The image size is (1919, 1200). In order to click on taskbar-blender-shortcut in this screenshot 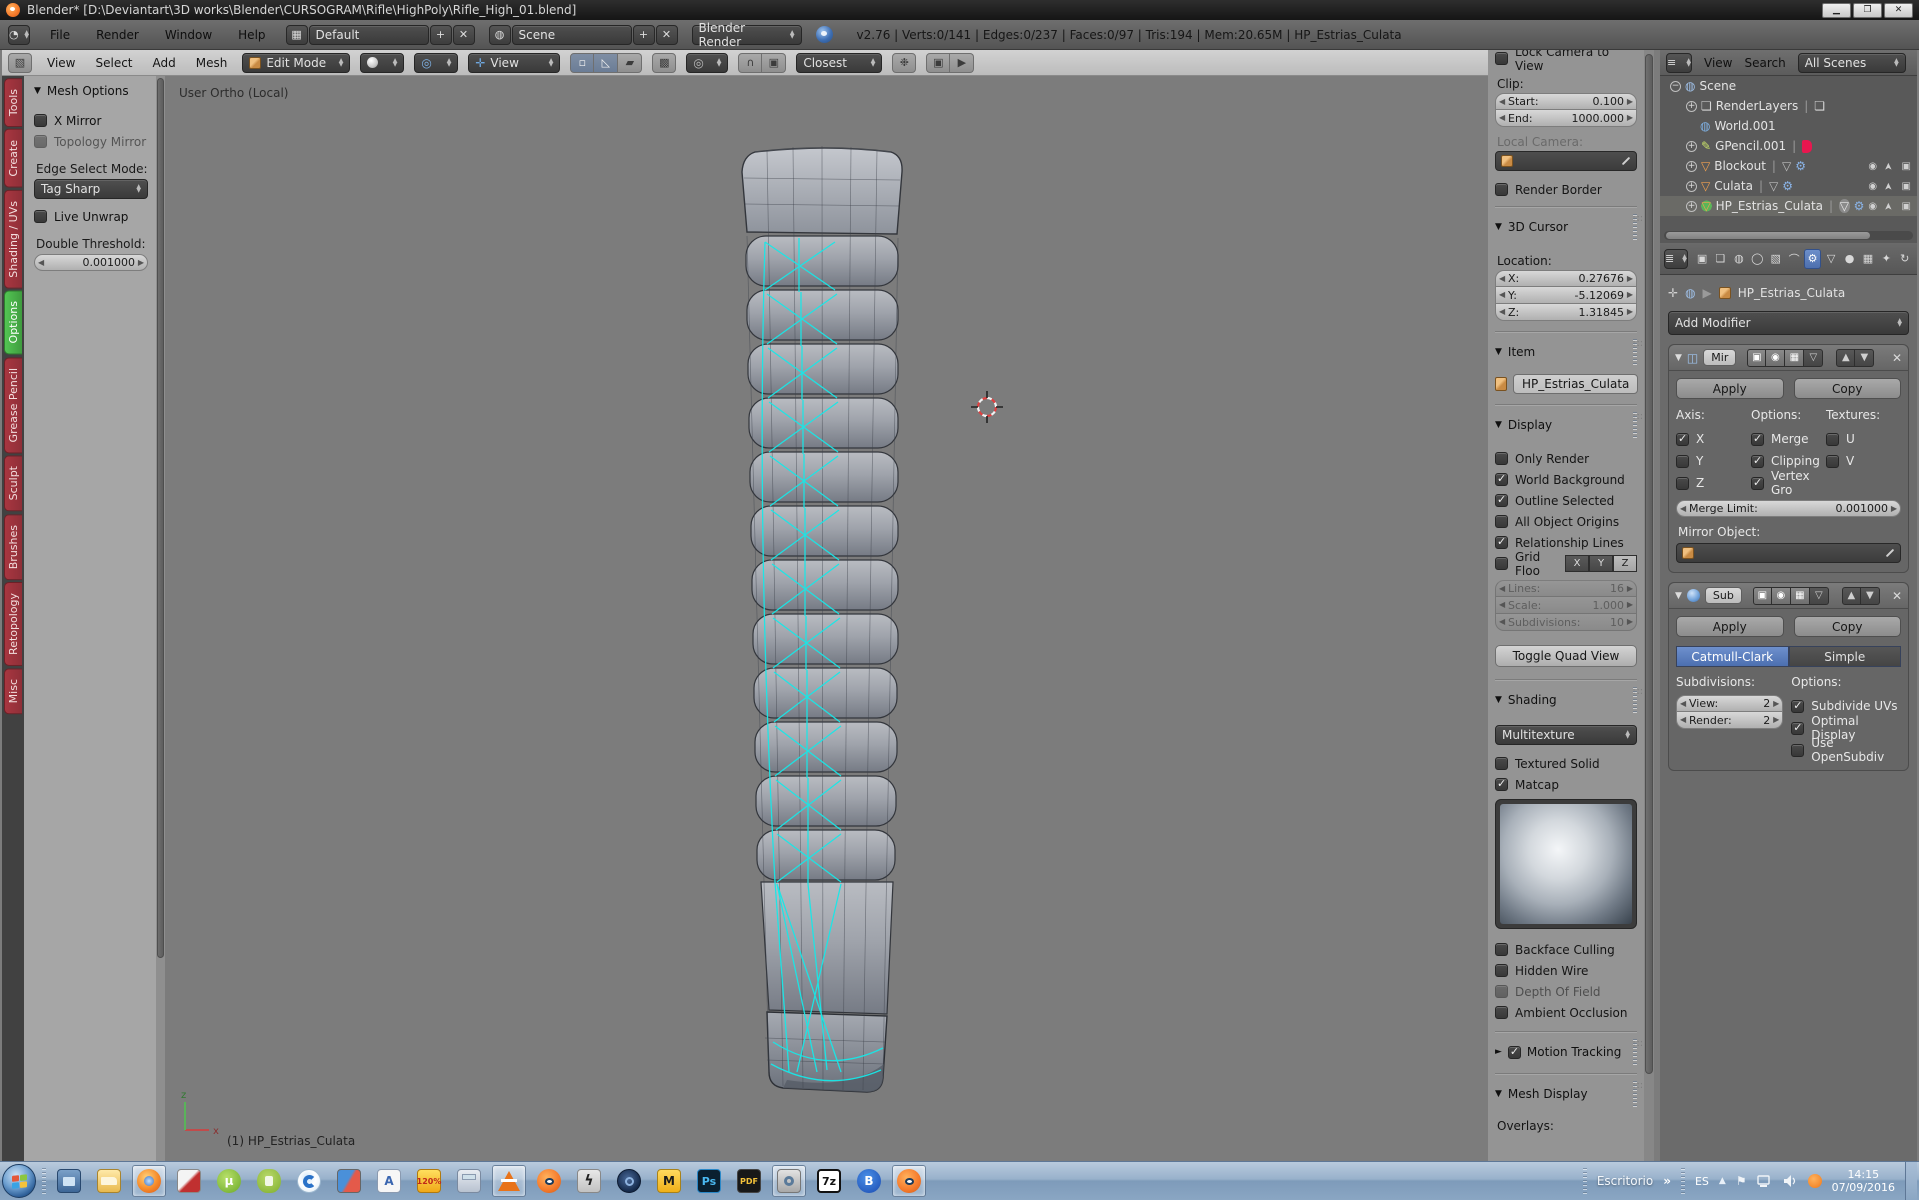, I will do `click(549, 1181)`.